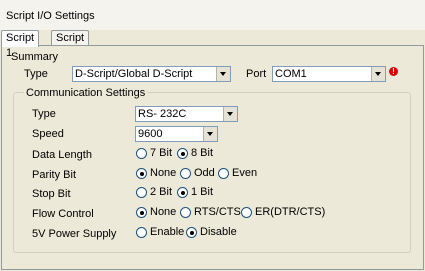  I want to click on option-label: Disable, so click(218, 232).